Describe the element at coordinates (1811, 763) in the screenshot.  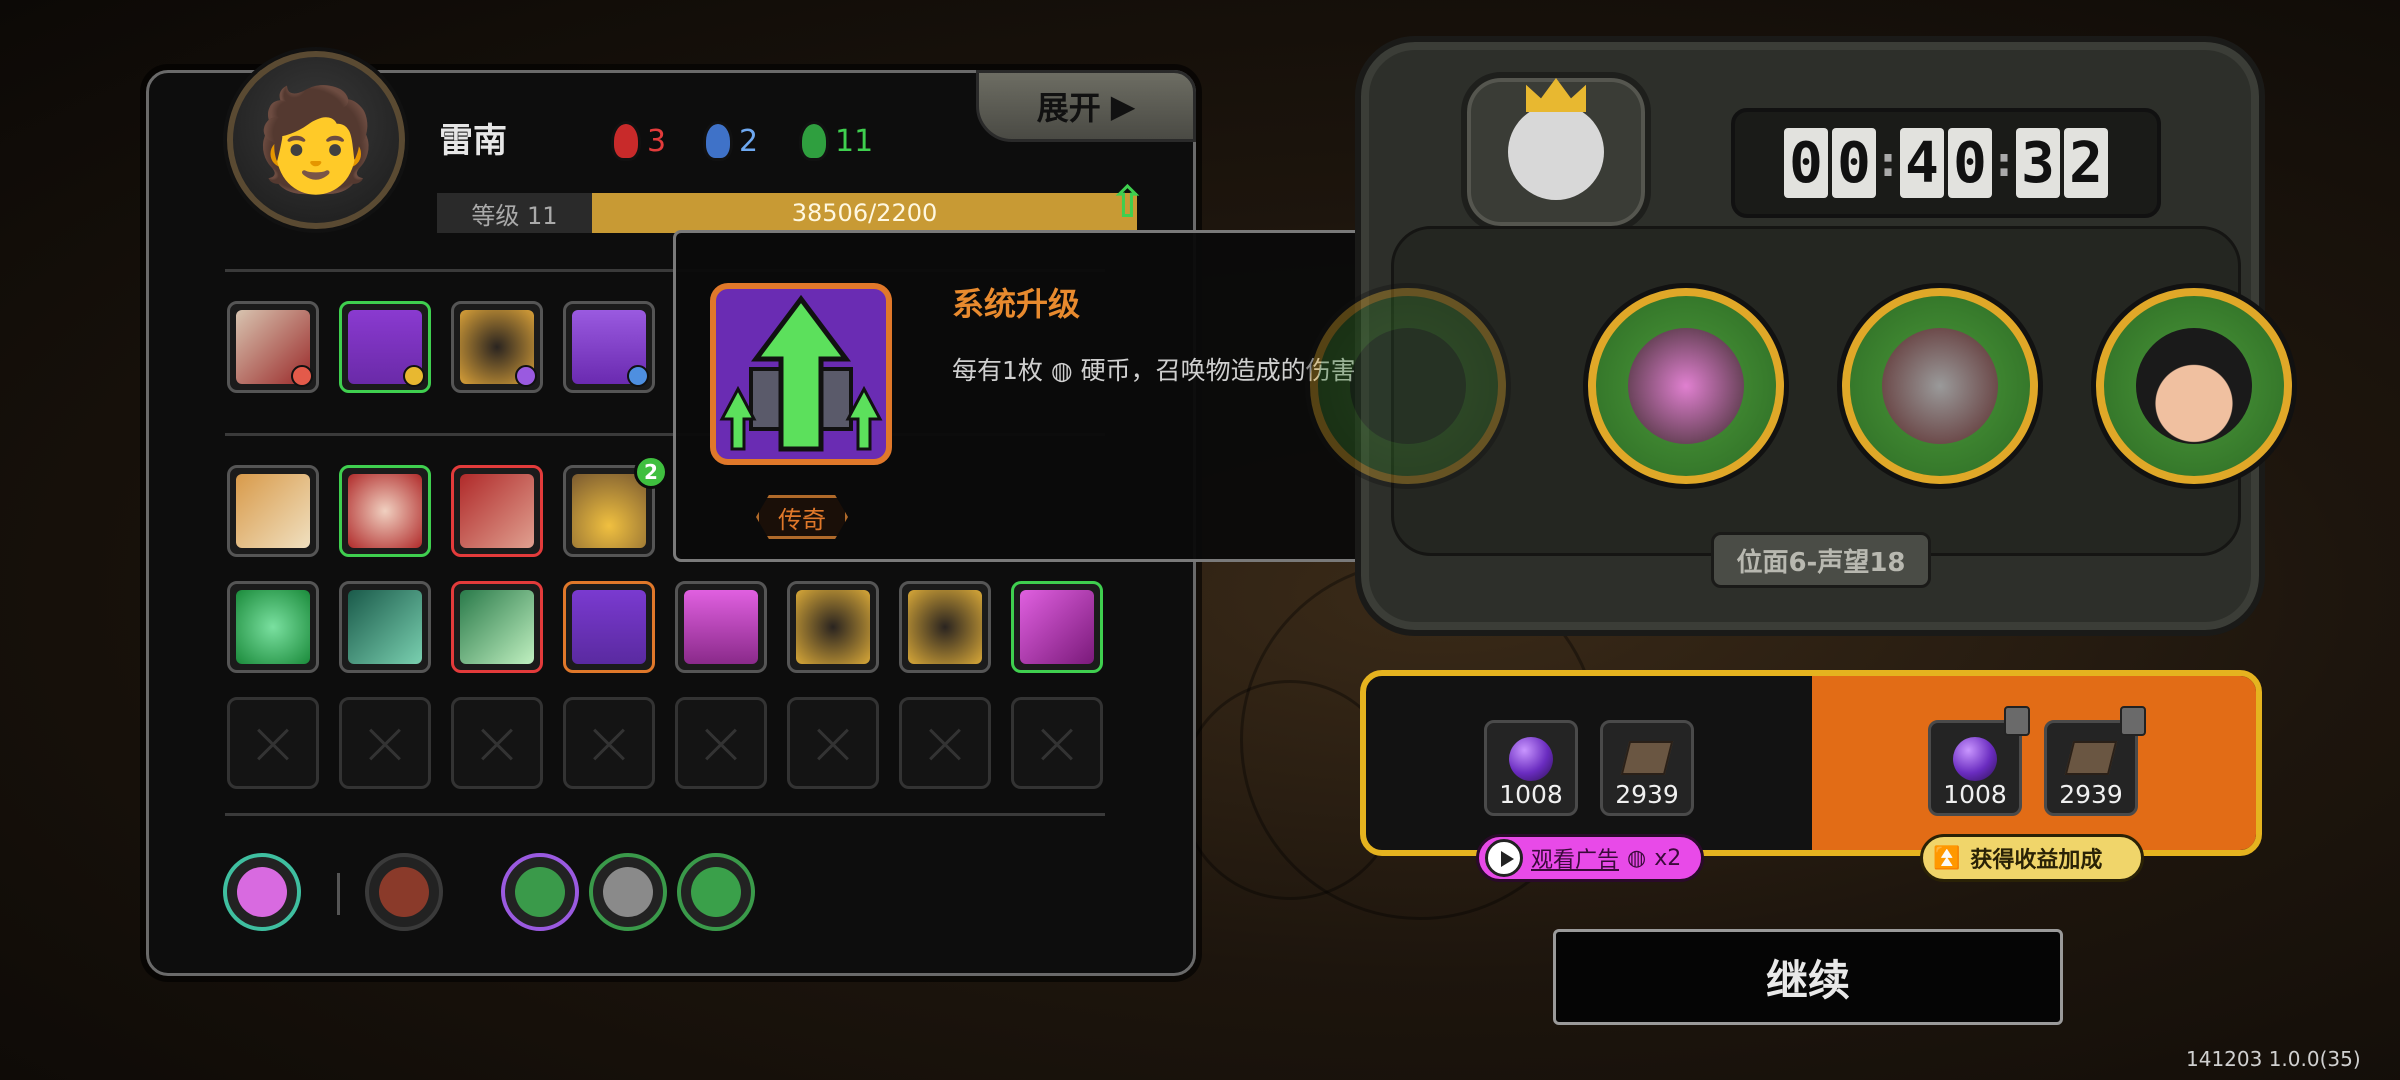
I see `rewards-panel: 1008 2939 1008 2939` at that location.